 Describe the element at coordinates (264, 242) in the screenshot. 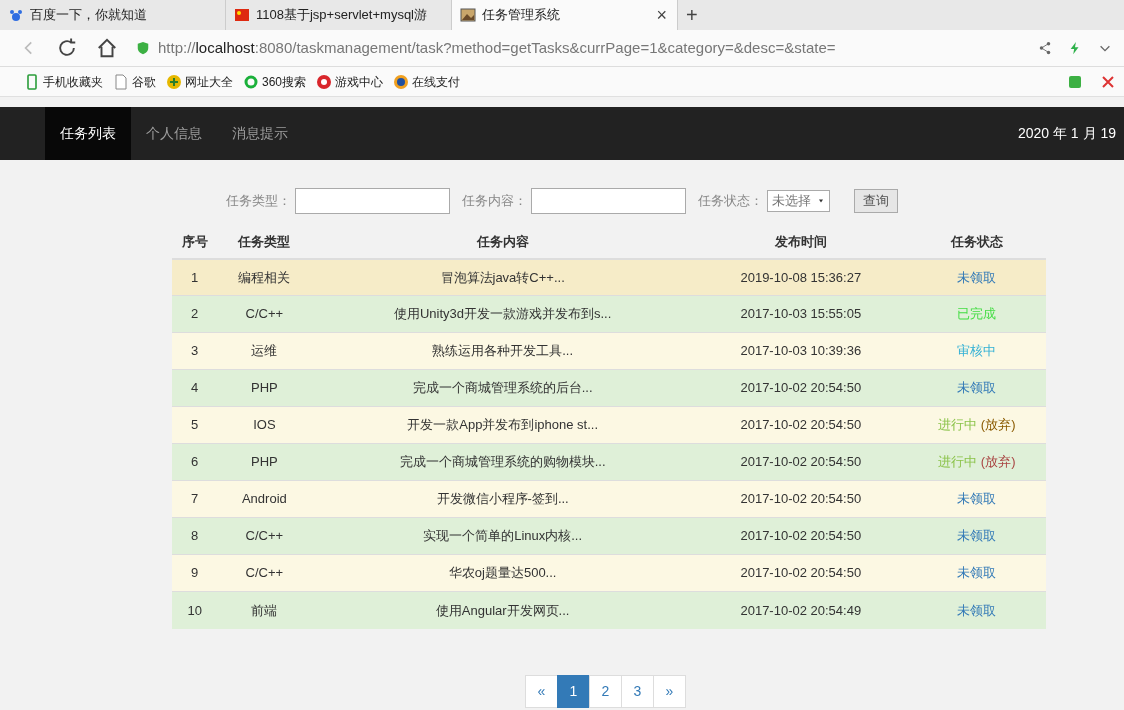

I see `column-header: 任务类型` at that location.